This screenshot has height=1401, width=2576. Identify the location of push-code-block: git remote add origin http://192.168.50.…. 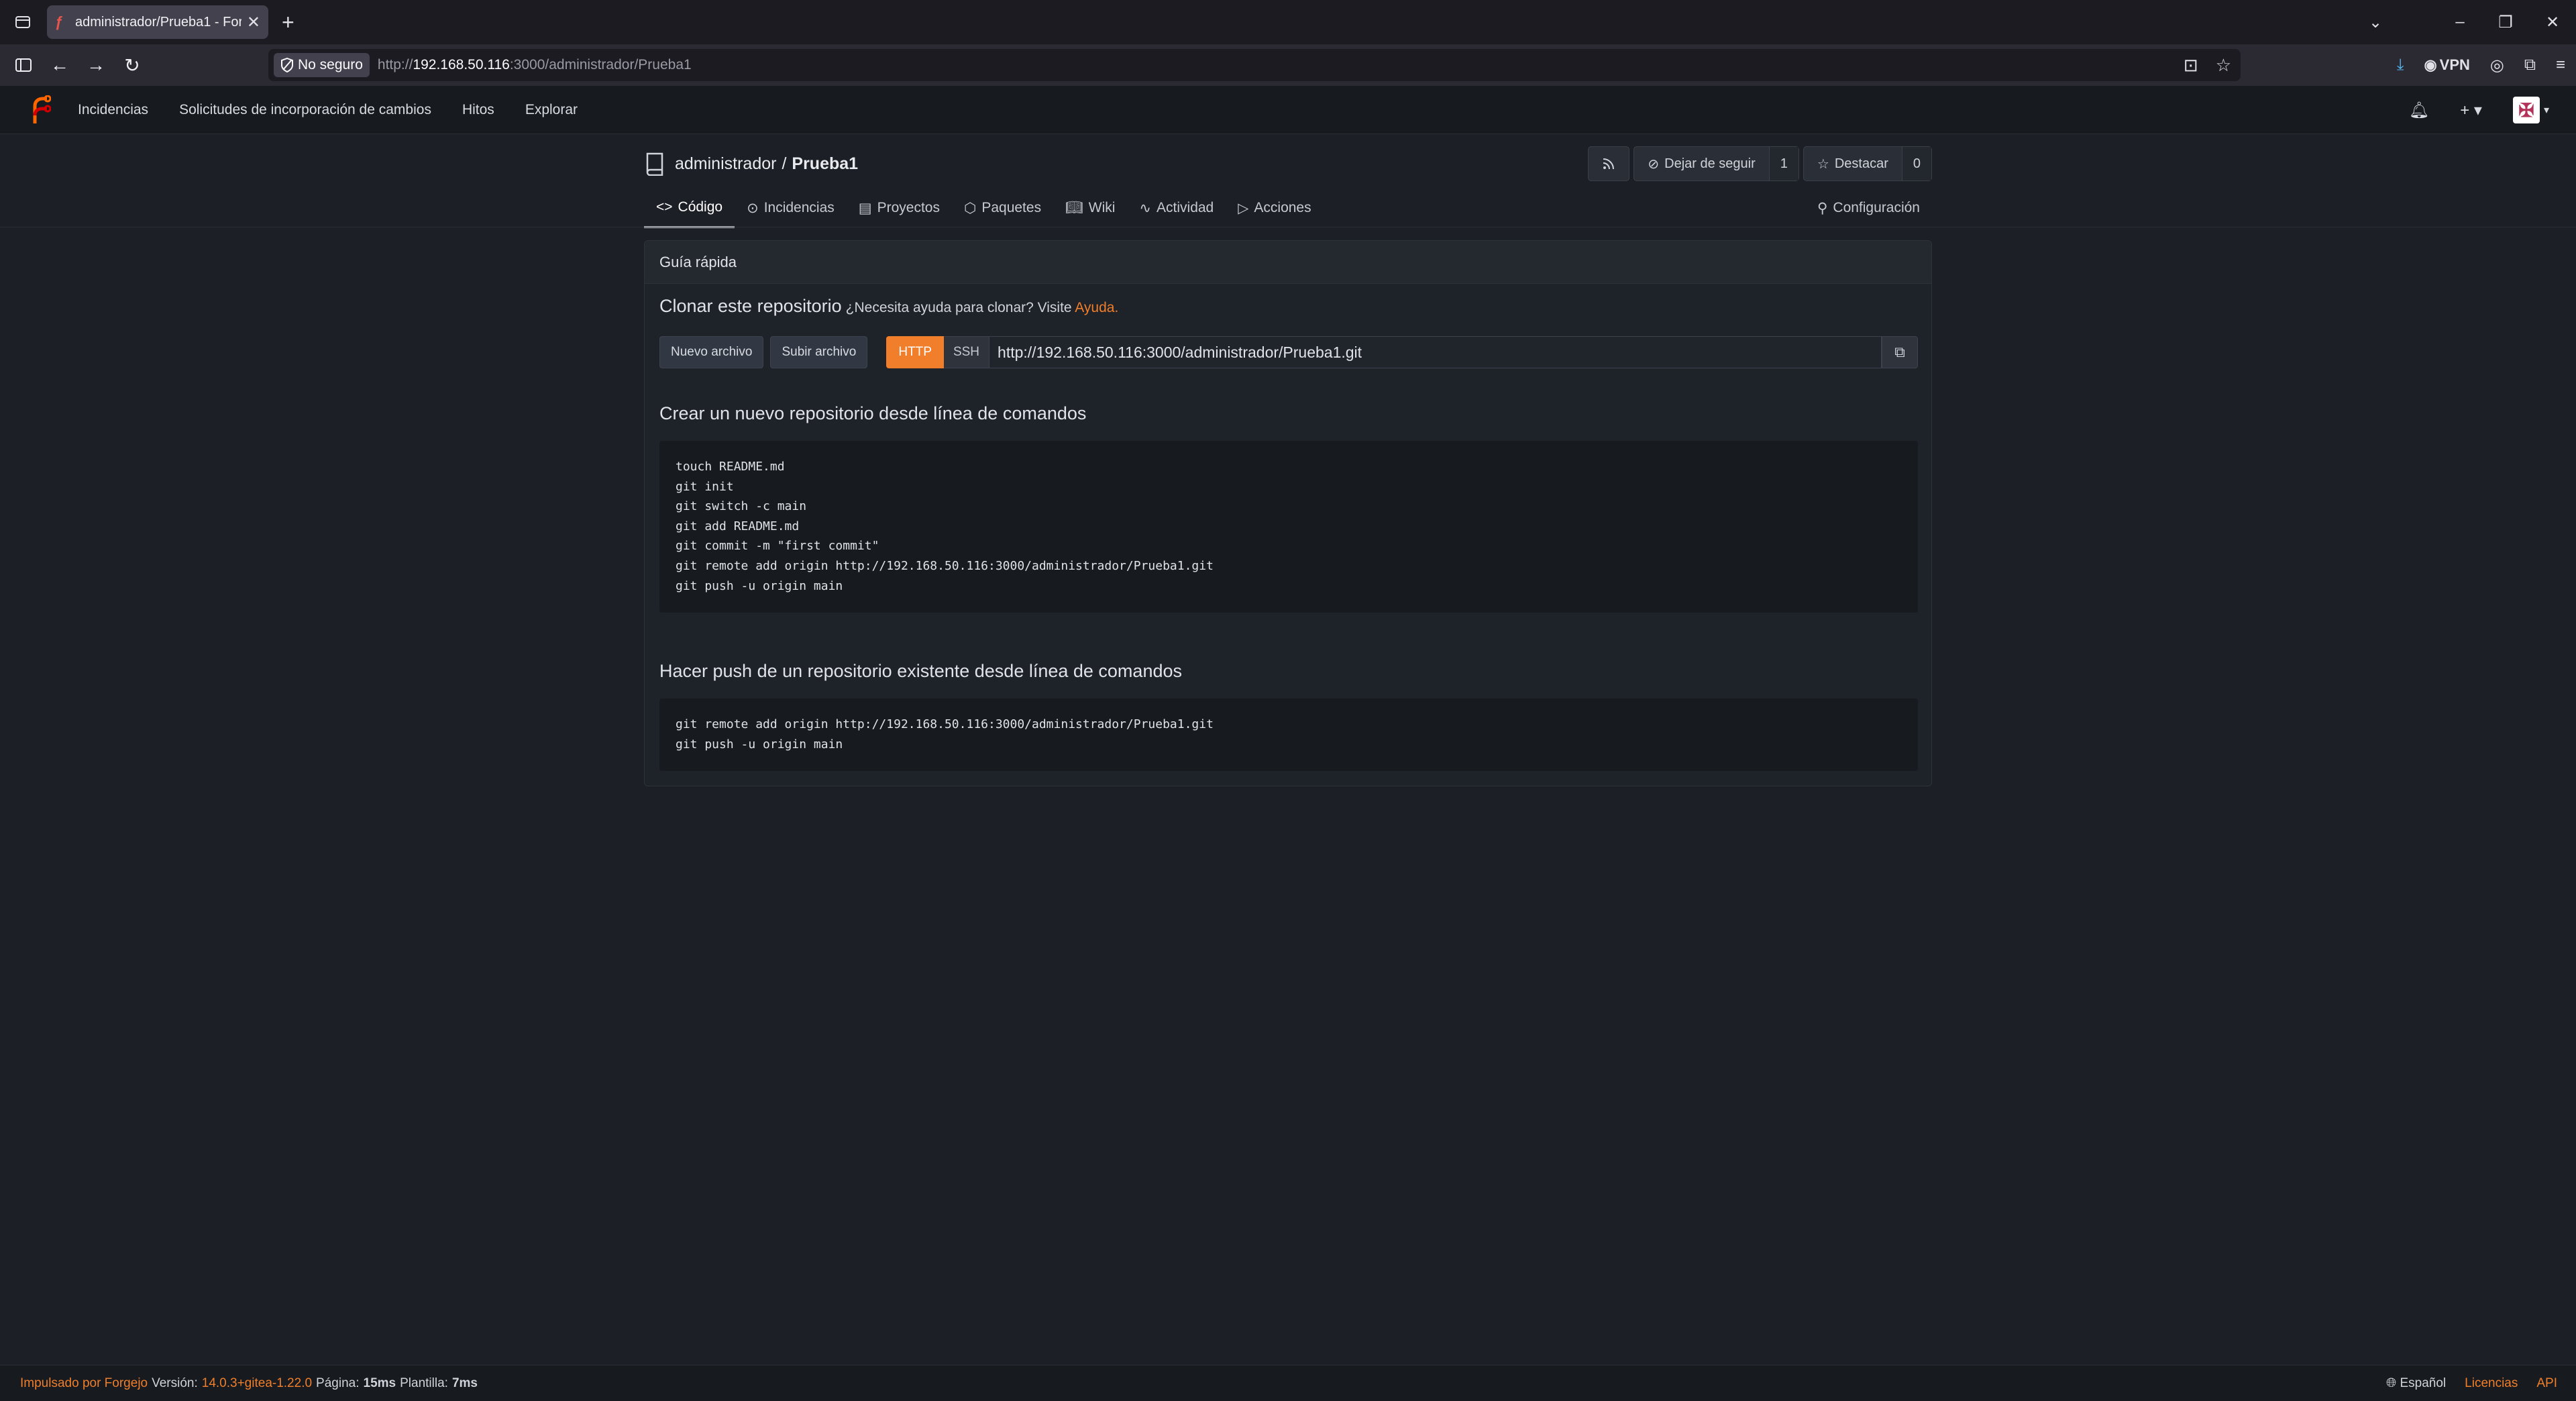
(1288, 734).